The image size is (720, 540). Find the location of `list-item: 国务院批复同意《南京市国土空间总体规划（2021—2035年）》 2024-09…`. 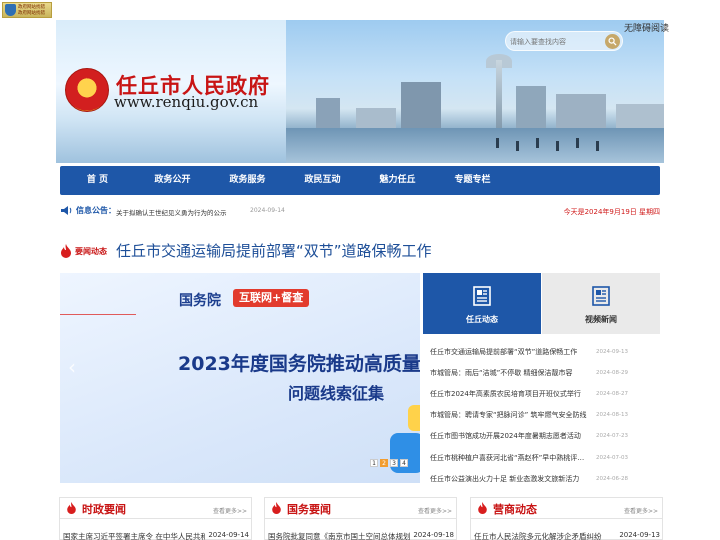

list-item: 国务院批复同意《南京市国土空间总体规划（2021—2035年）》 2024-09… is located at coordinates (361, 535).